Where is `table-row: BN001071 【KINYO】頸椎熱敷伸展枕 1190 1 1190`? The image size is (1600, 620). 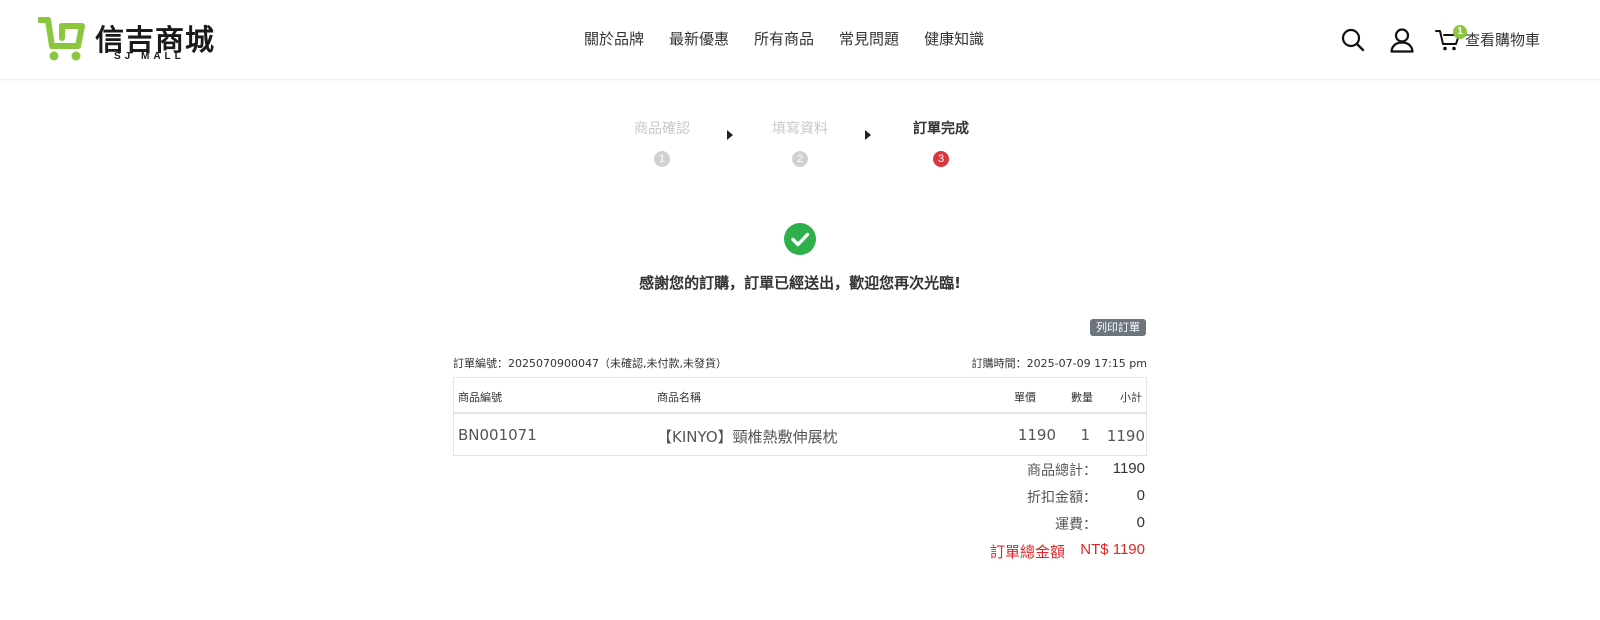
table-row: BN001071 【KINYO】頸椎熱敷伸展枕 1190 1 1190 is located at coordinates (800, 434).